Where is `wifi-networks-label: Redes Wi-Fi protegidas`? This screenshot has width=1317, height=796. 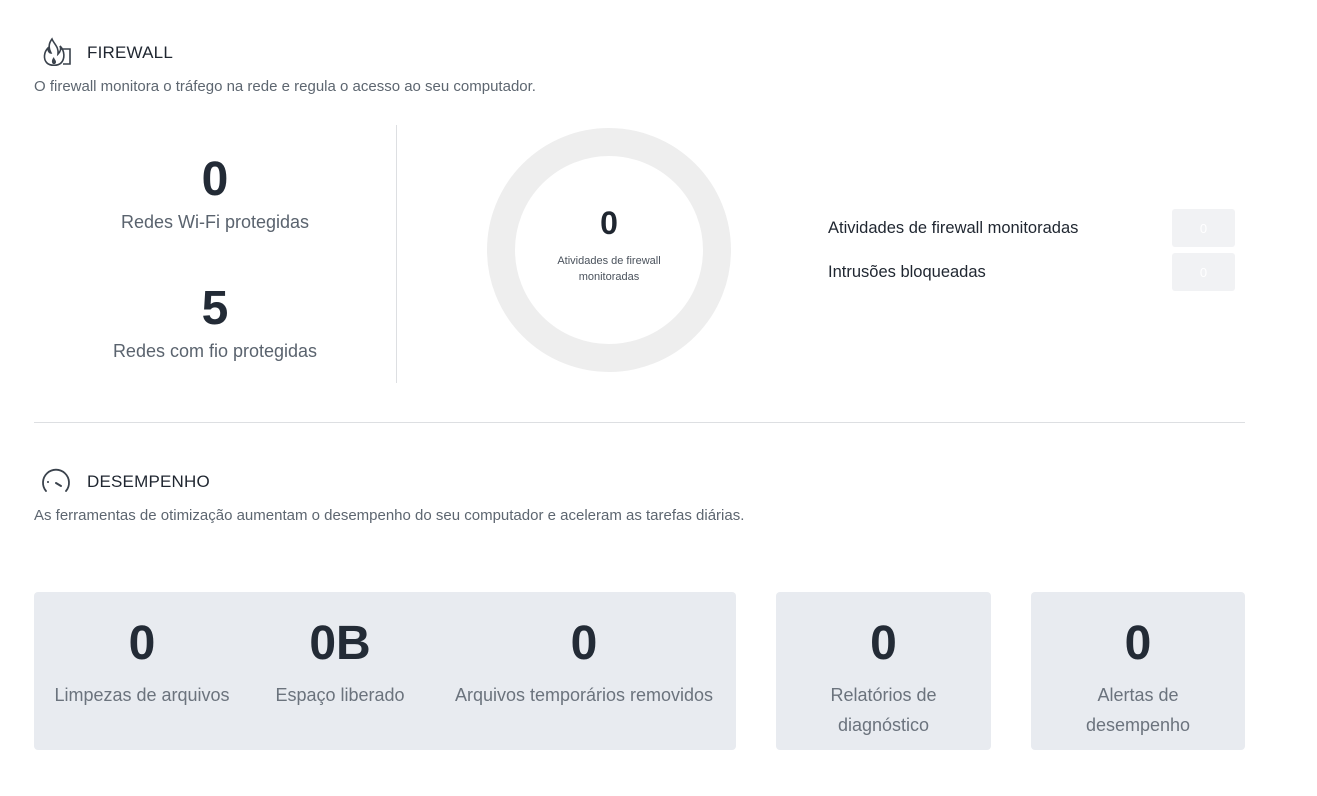 wifi-networks-label: Redes Wi-Fi protegidas is located at coordinates (215, 222).